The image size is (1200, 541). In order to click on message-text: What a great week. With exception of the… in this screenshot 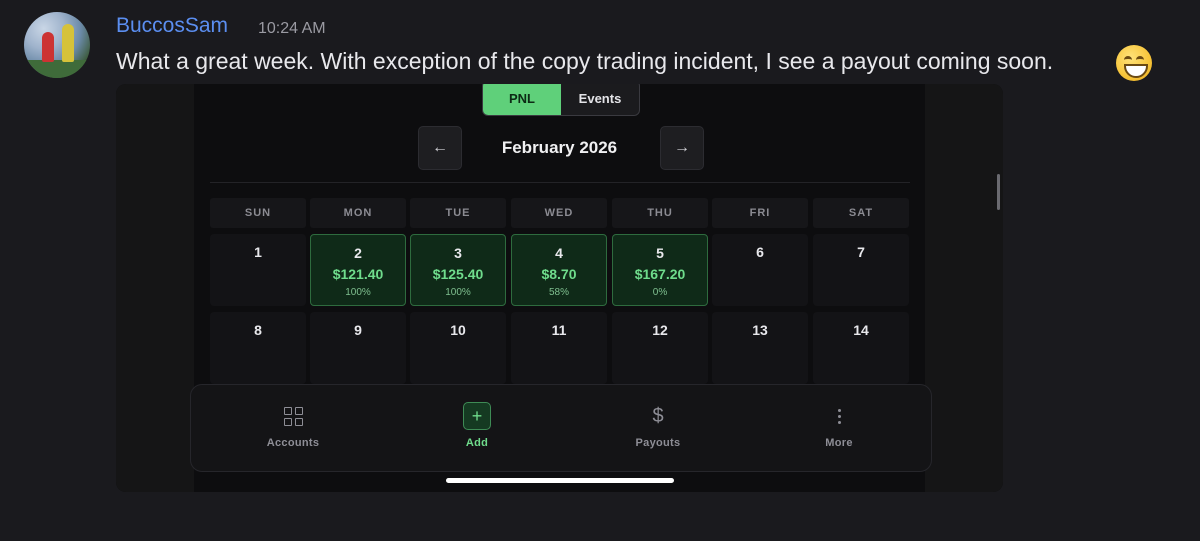, I will do `click(585, 61)`.